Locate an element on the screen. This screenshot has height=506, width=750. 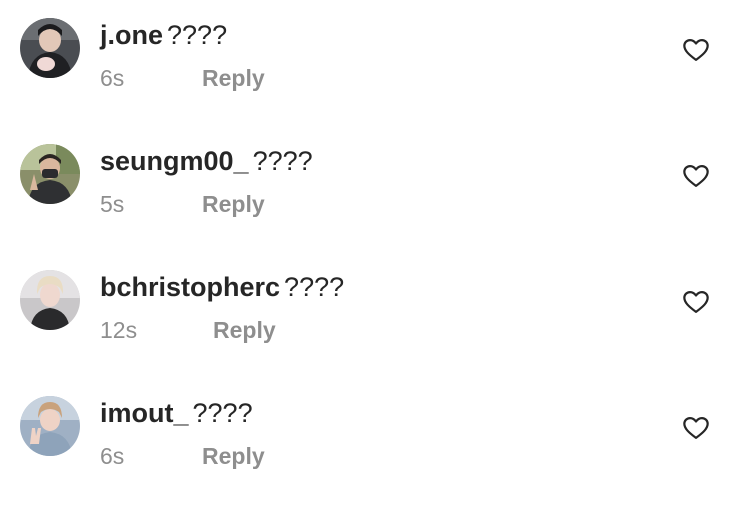
comment-line: bchristopherc???? is located at coordinates (370, 287).